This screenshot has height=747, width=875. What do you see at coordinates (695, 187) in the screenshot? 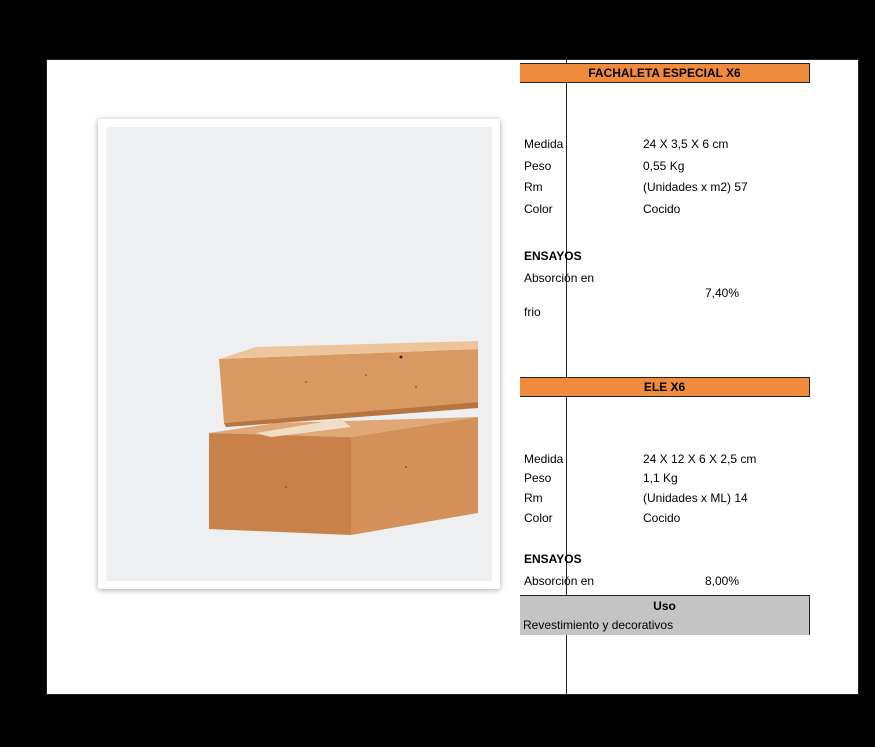
I see `spec-value-rm: (Unidades x m2) 57` at bounding box center [695, 187].